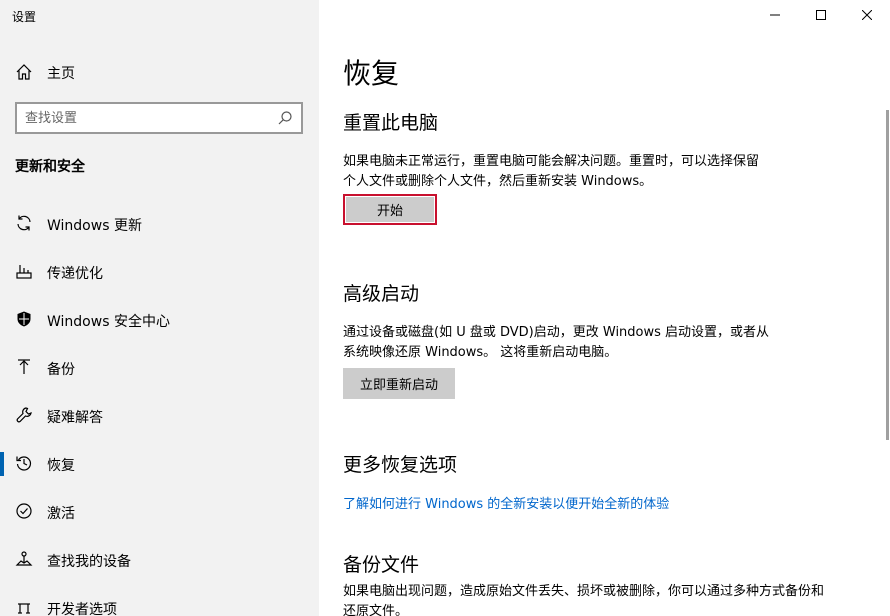 Image resolution: width=890 pixels, height=616 pixels. Describe the element at coordinates (159, 272) in the screenshot. I see `sidebar-item-delivery-optimization: 传递优化` at that location.